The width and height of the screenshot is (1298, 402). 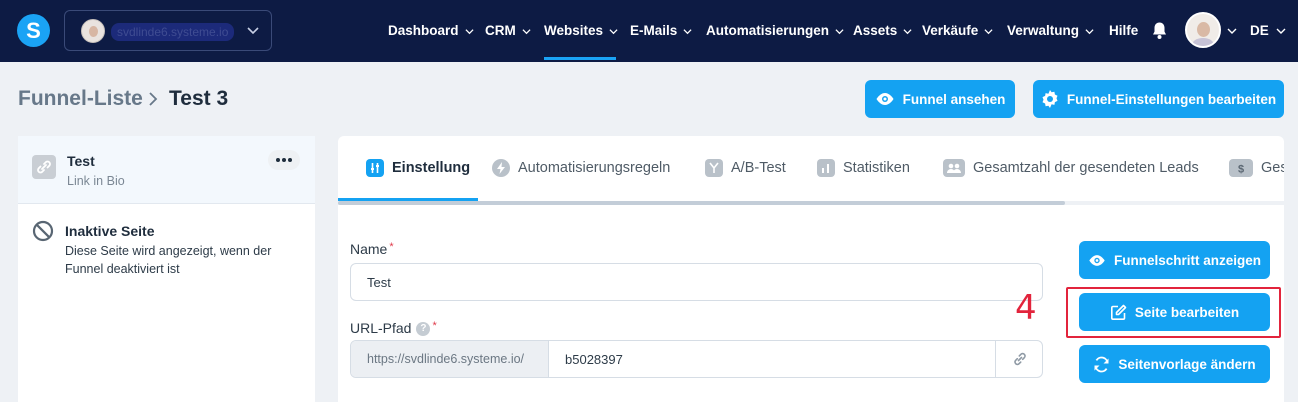 I want to click on nav-assets: Assets, so click(x=882, y=31).